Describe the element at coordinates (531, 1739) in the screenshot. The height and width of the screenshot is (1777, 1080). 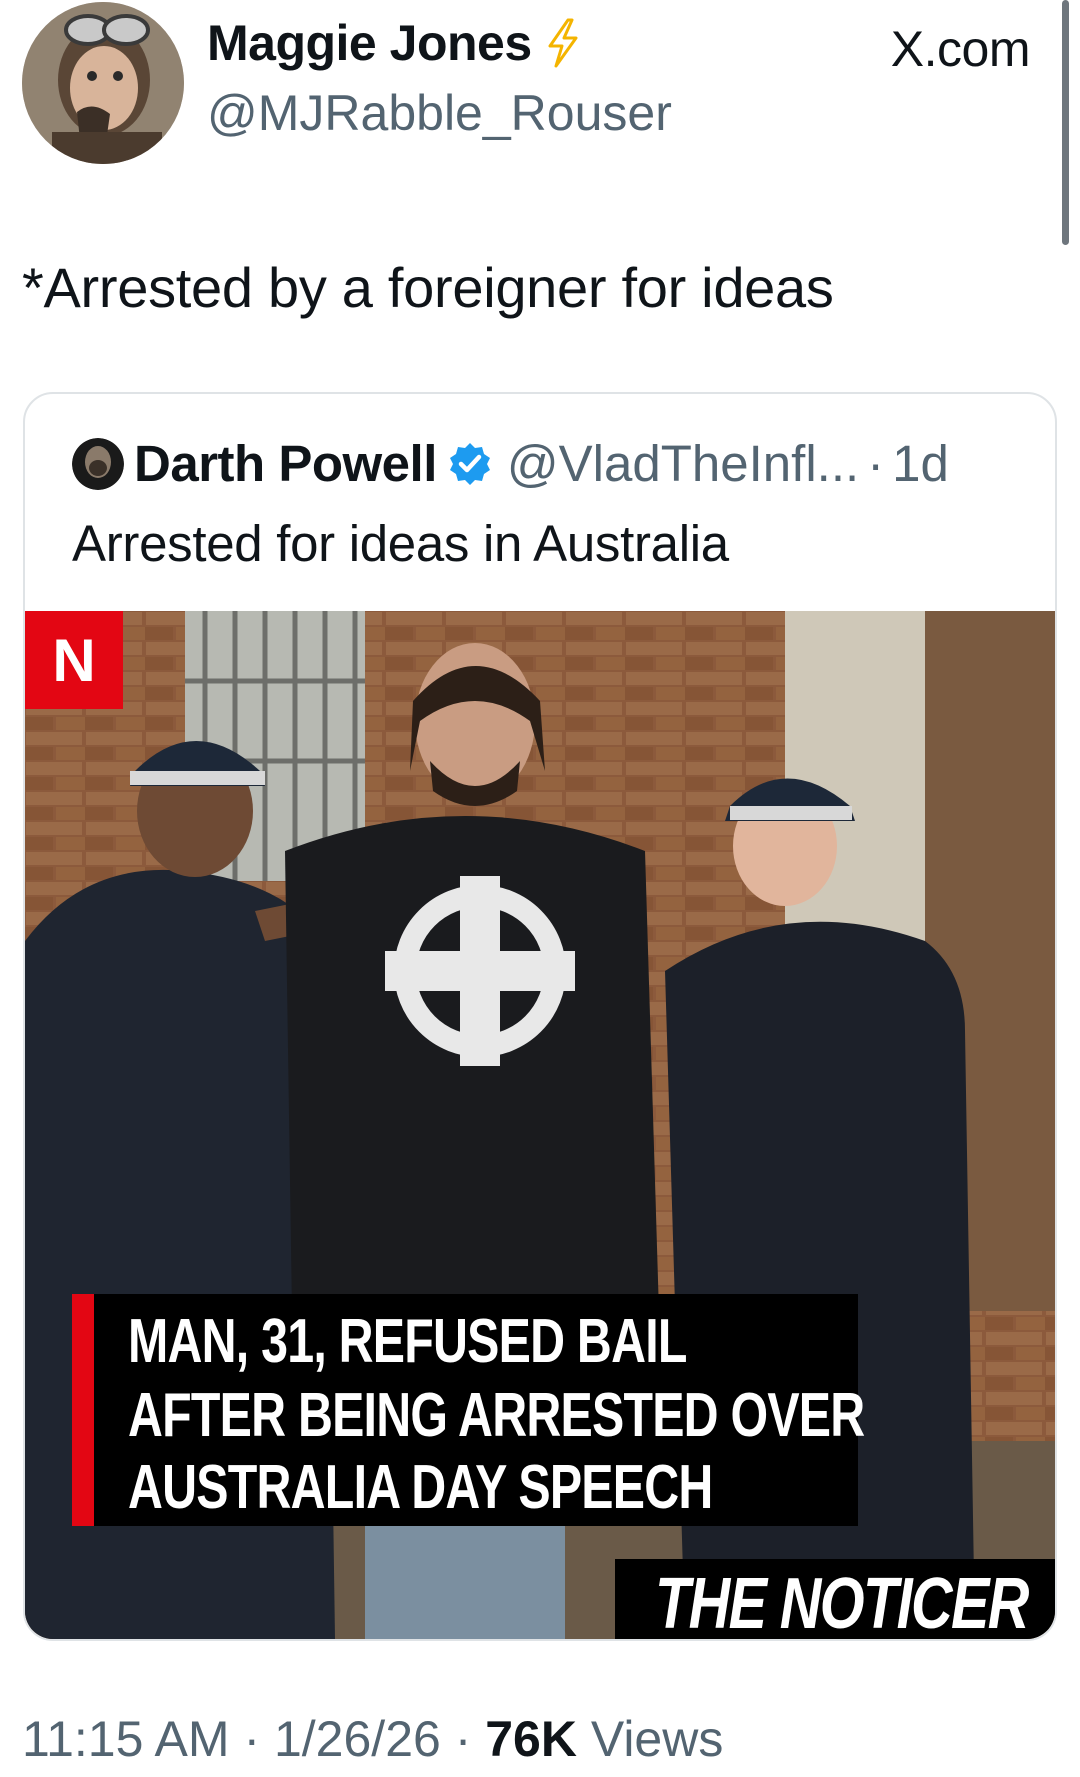
I see `views-count: 76K` at that location.